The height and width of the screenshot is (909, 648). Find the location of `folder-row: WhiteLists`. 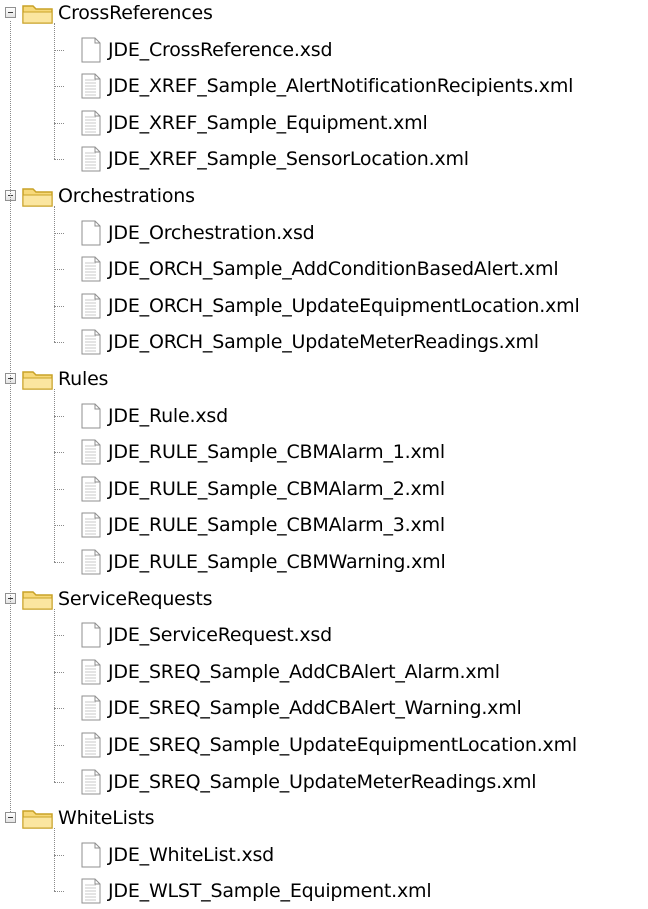

folder-row: WhiteLists is located at coordinates (324, 818).